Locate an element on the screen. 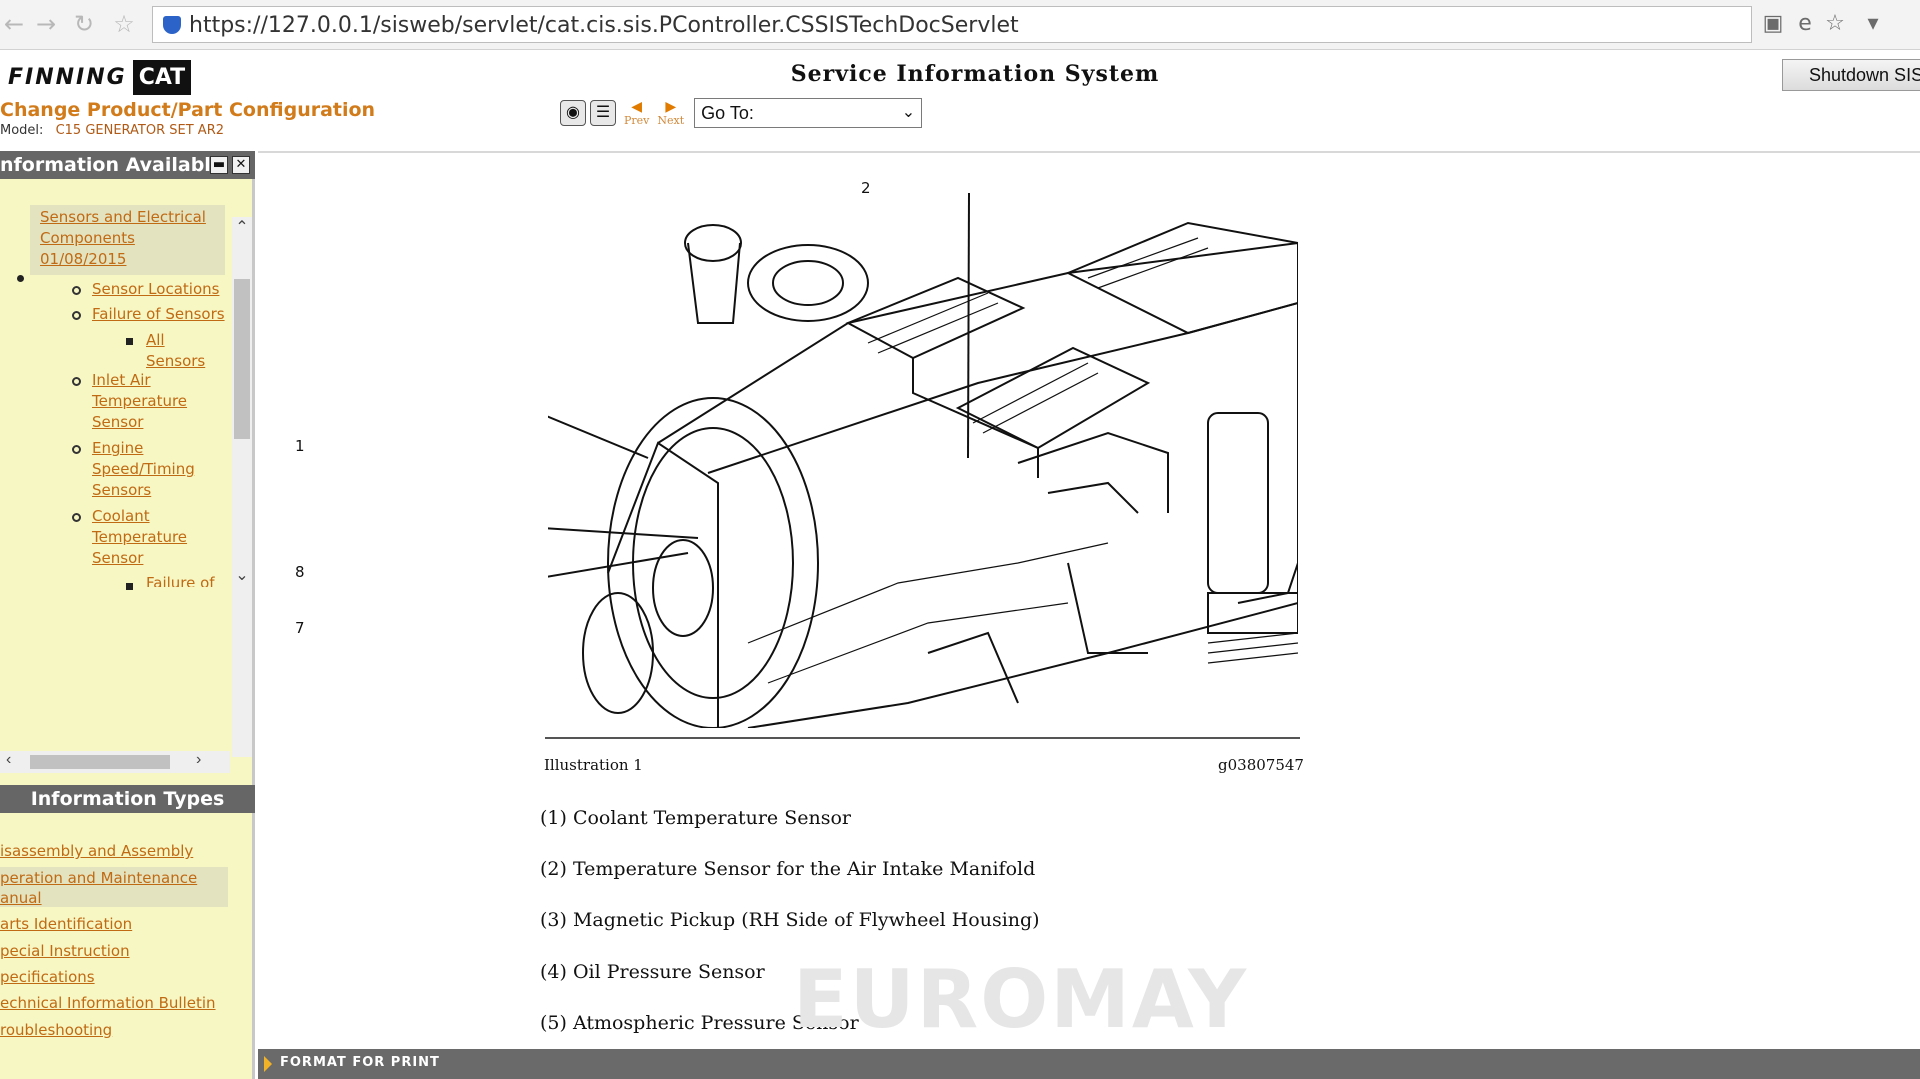 The image size is (1920, 1079). ie-icon: e is located at coordinates (1805, 24).